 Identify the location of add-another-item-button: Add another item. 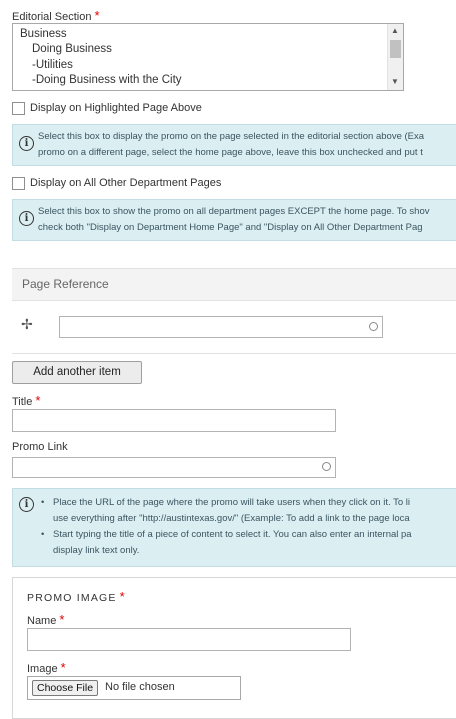
(77, 372).